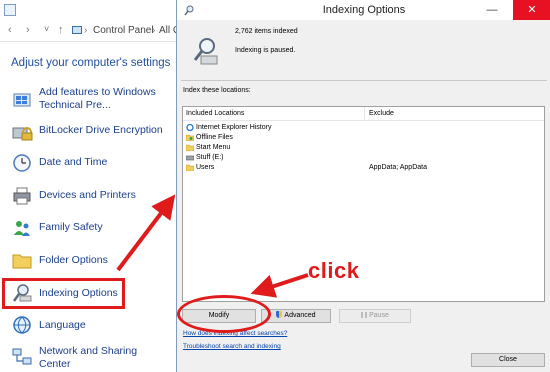 The image size is (550, 372). What do you see at coordinates (334, 270) in the screenshot?
I see `annotation-click-label: click` at bounding box center [334, 270].